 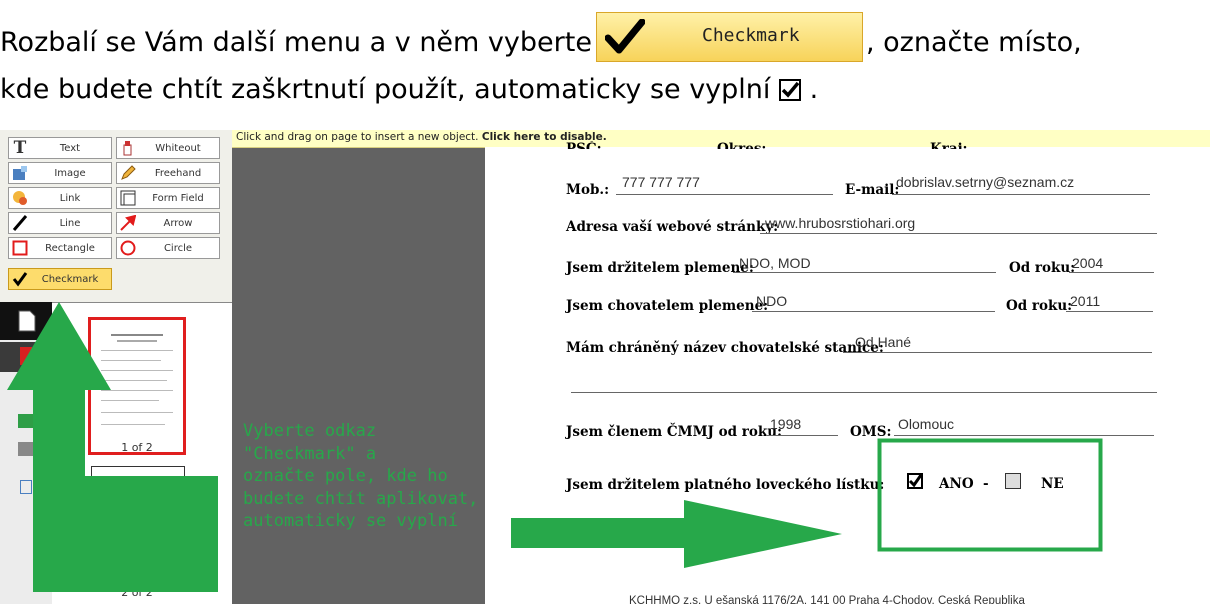 I want to click on up-arrow, so click(x=112, y=447).